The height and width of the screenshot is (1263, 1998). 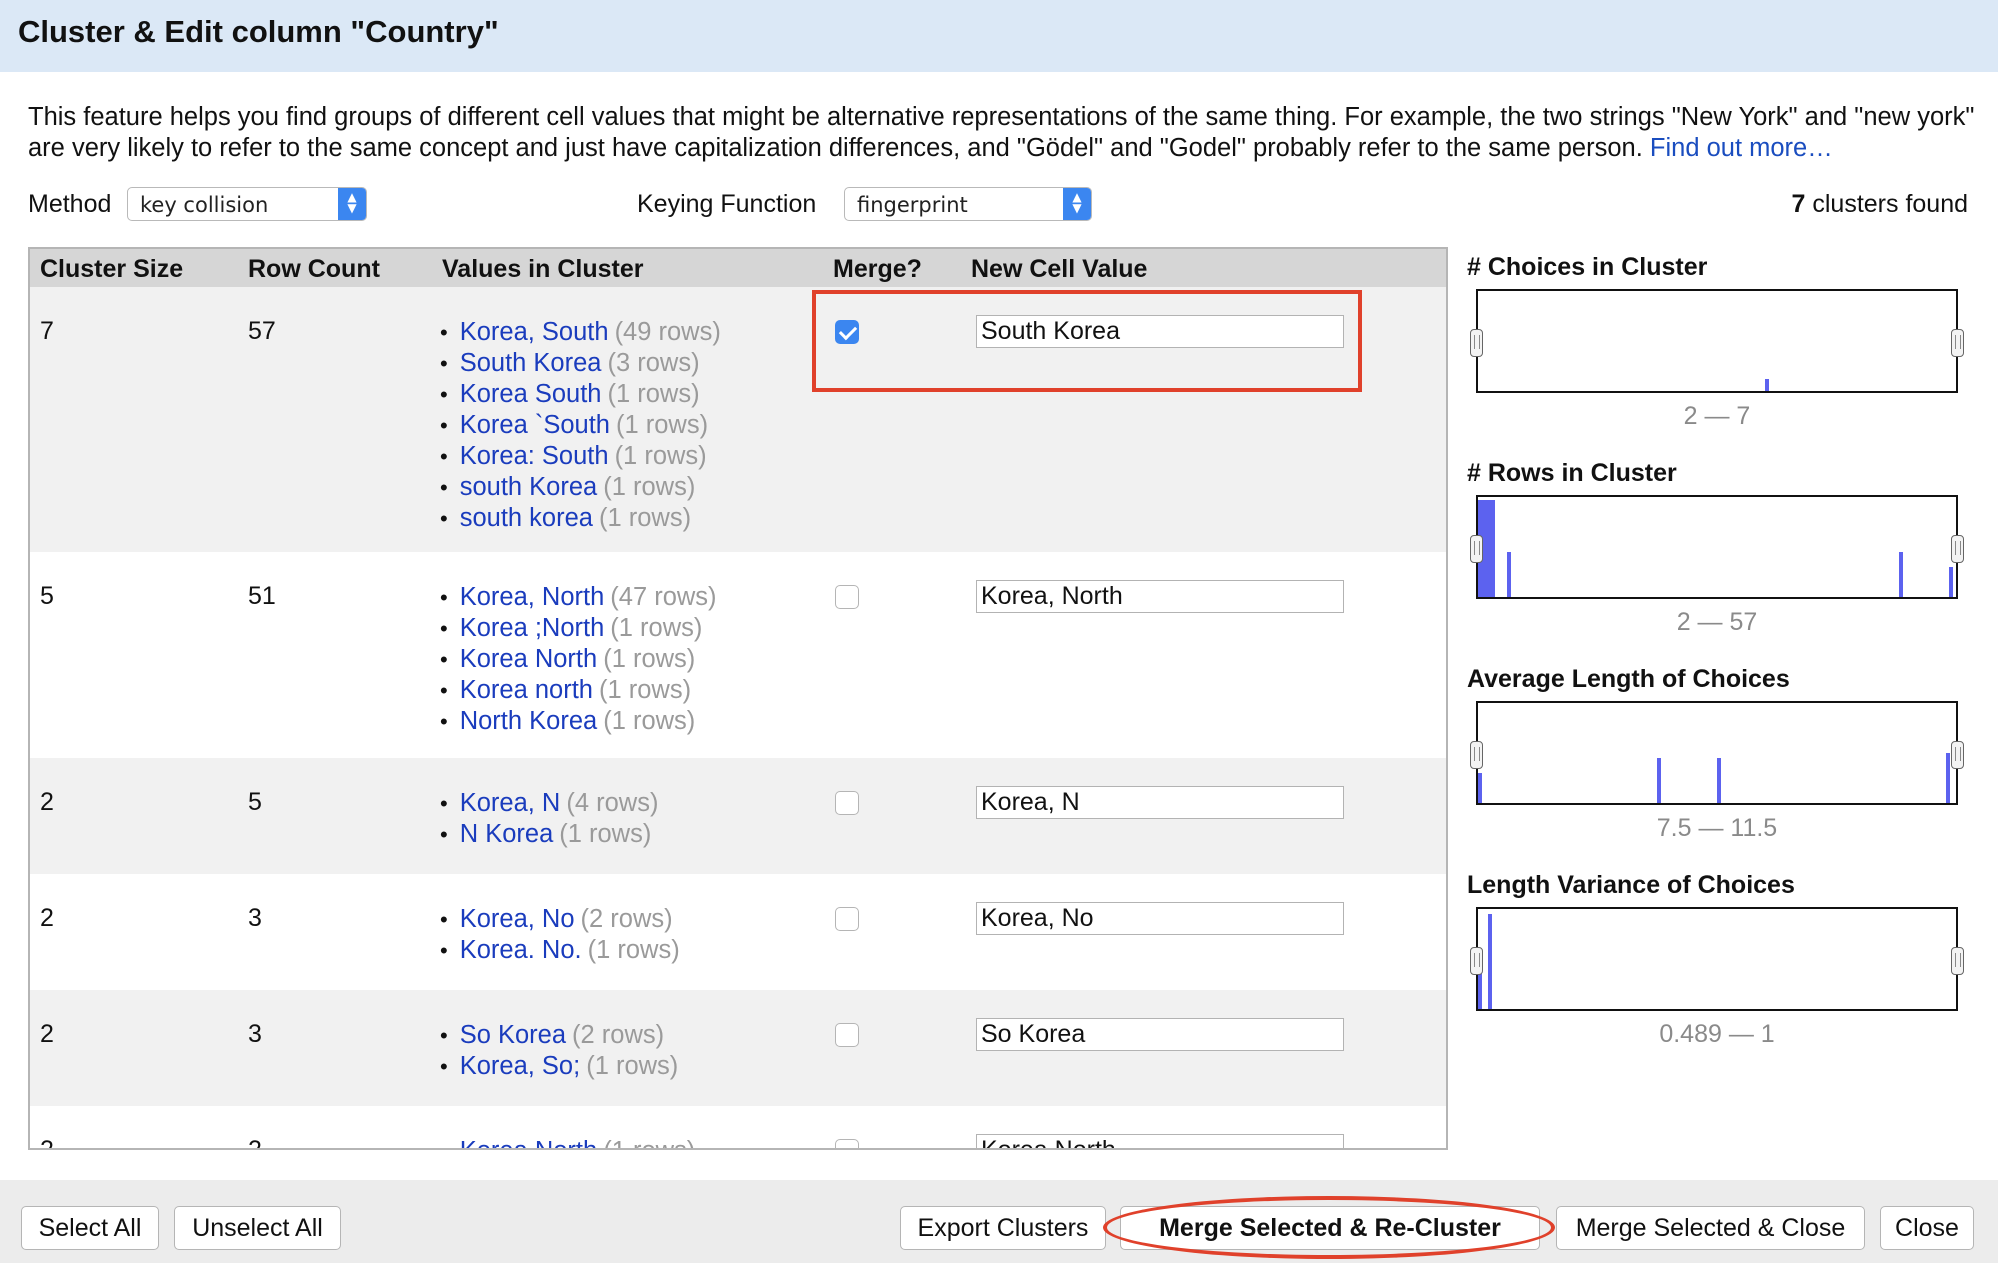 I want to click on cluster-value-link: N Korea, so click(x=507, y=834).